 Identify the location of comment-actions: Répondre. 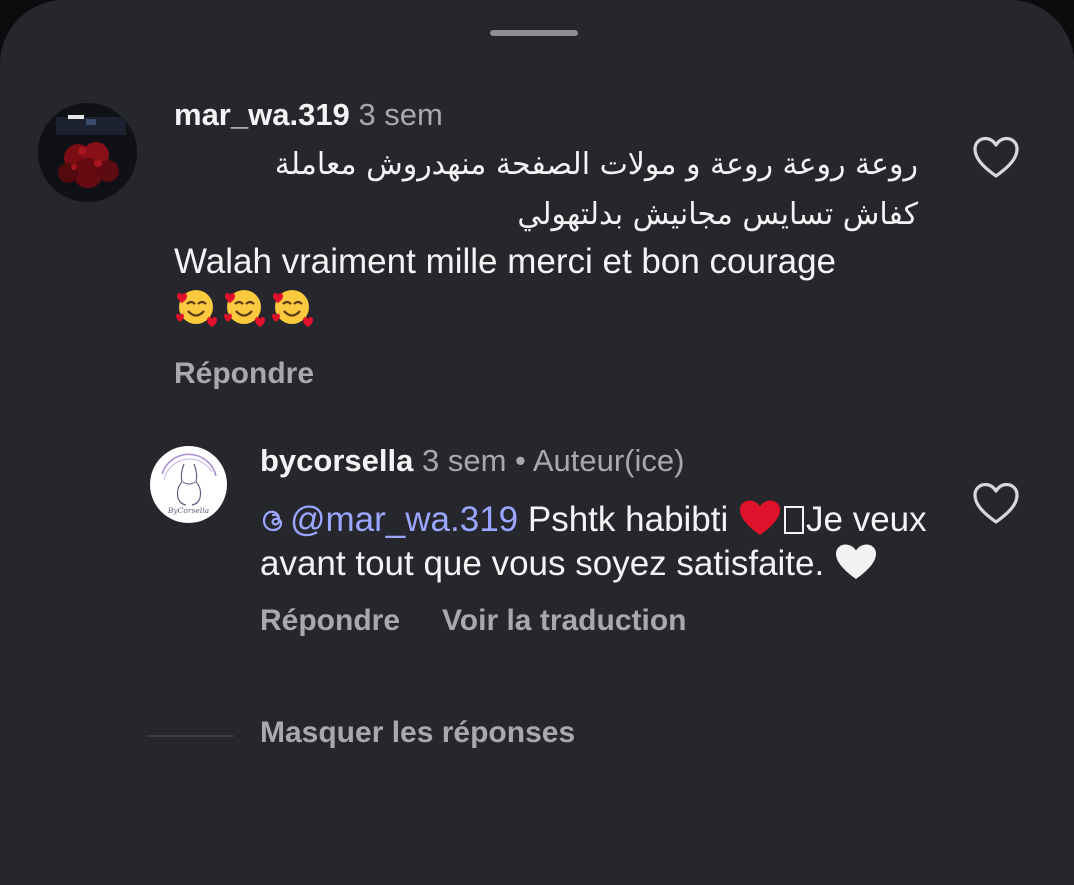
(554, 374).